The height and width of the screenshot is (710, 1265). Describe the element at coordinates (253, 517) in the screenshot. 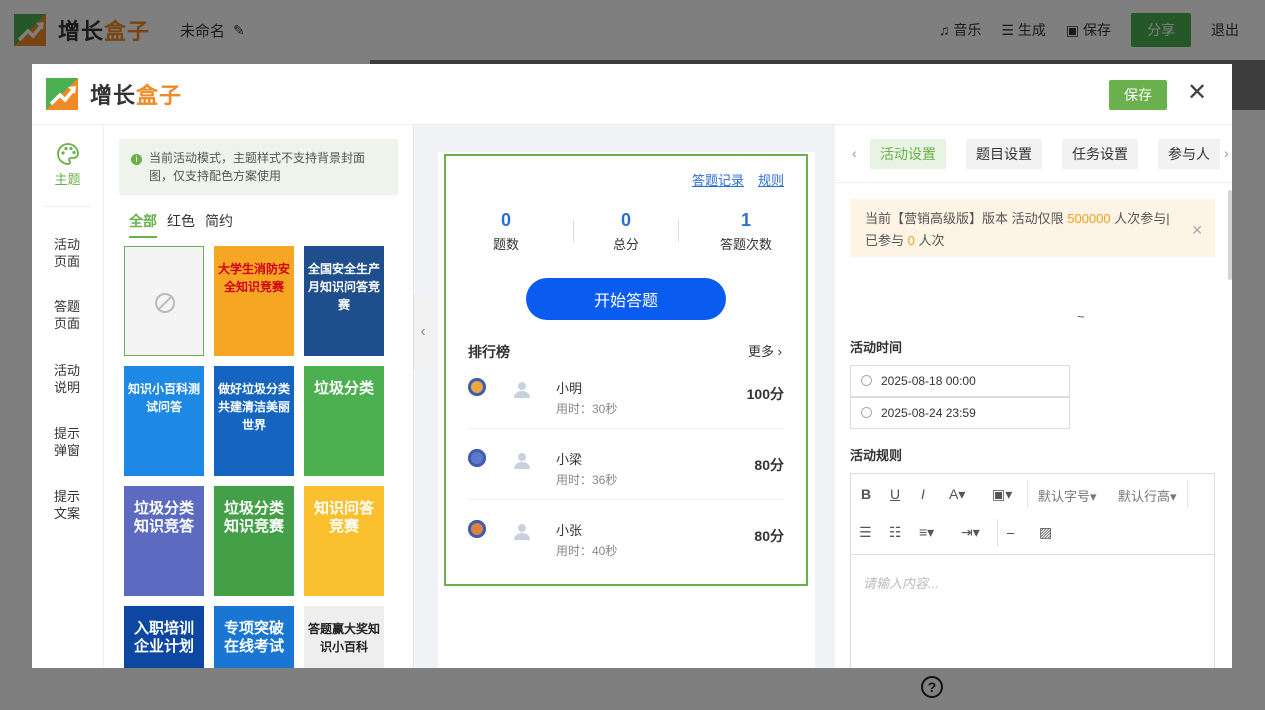

I see `theme-card-title: 垃圾分类知识竞赛` at that location.